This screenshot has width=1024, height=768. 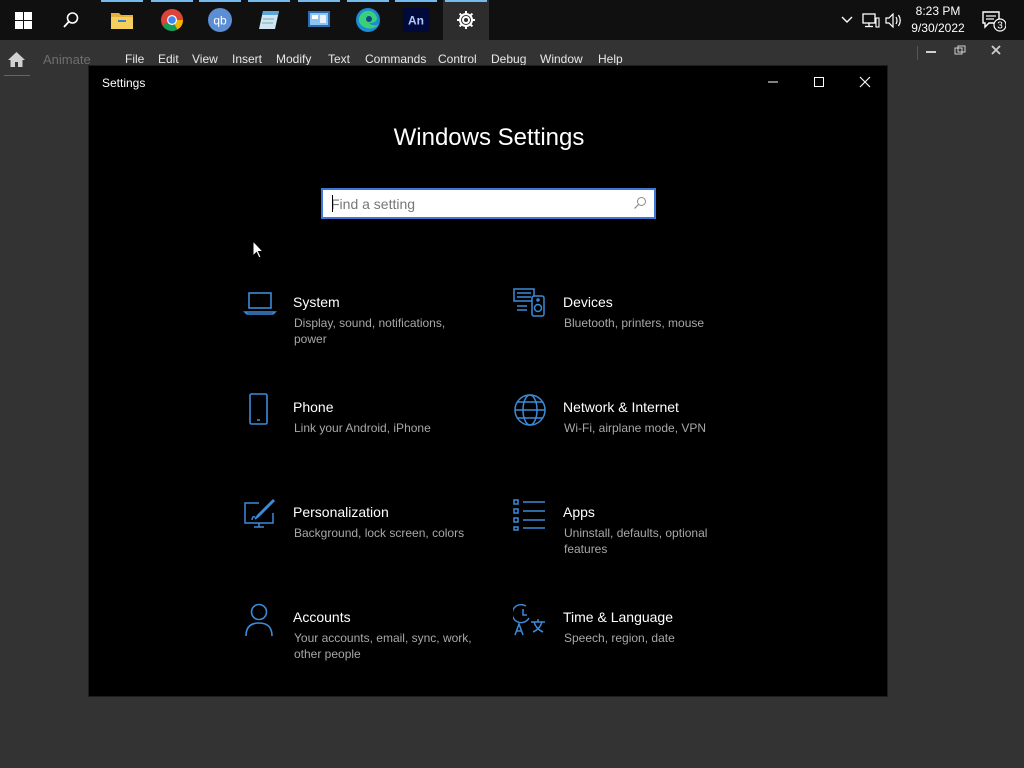 I want to click on taskbar-settings, so click(x=466, y=20).